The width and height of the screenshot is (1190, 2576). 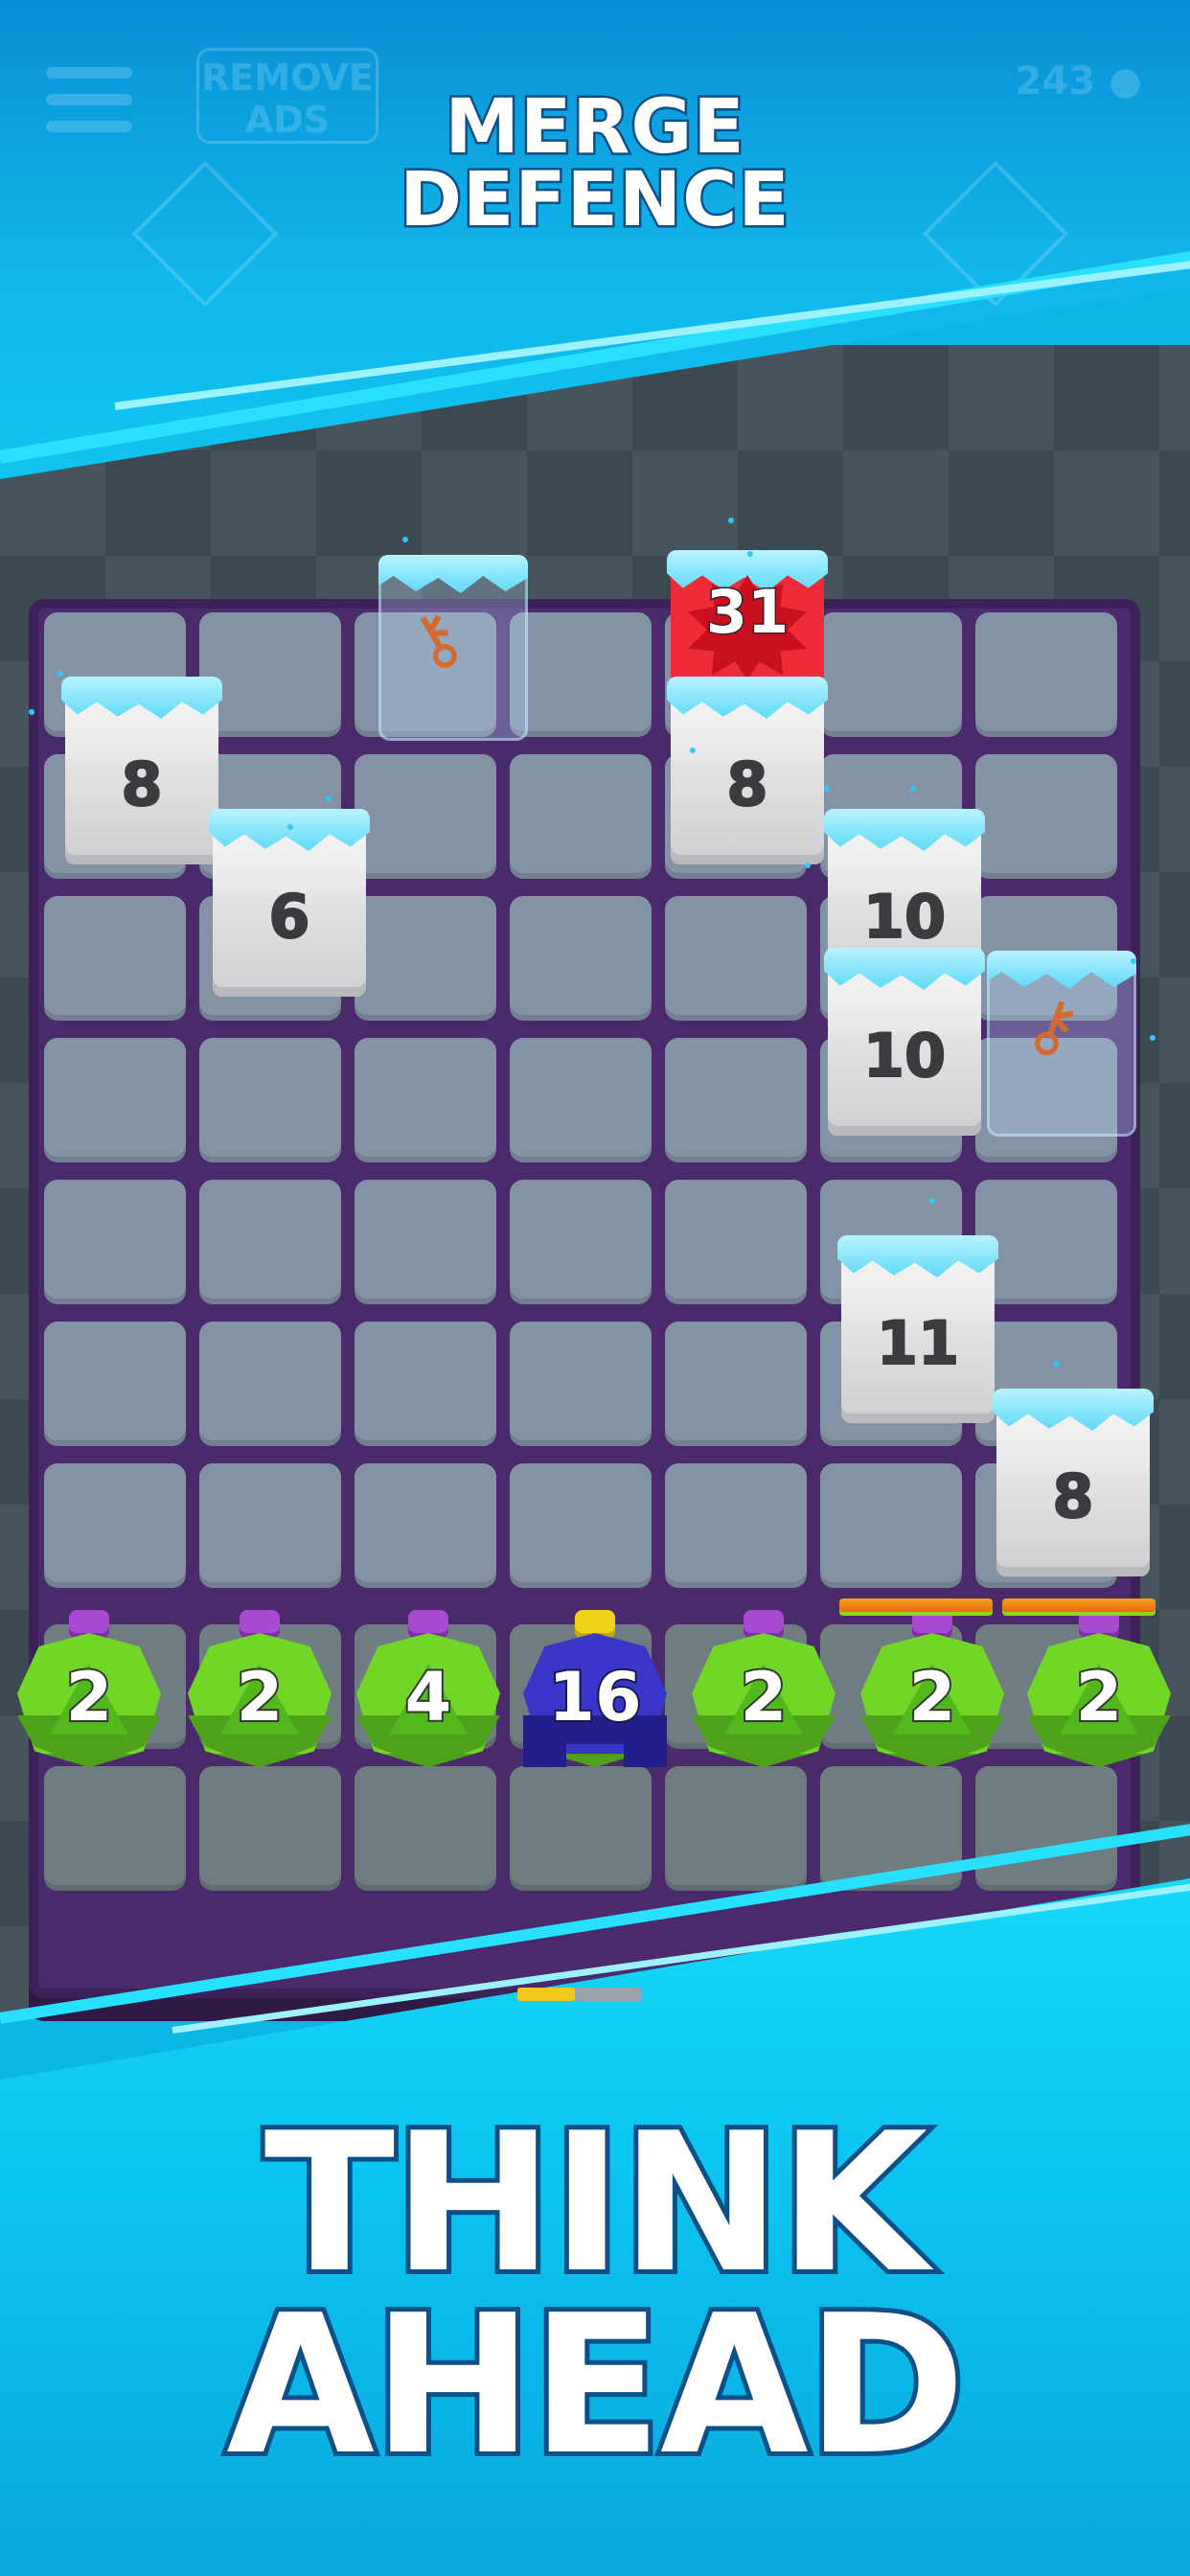 What do you see at coordinates (288, 917) in the screenshot?
I see `block-value: 6` at bounding box center [288, 917].